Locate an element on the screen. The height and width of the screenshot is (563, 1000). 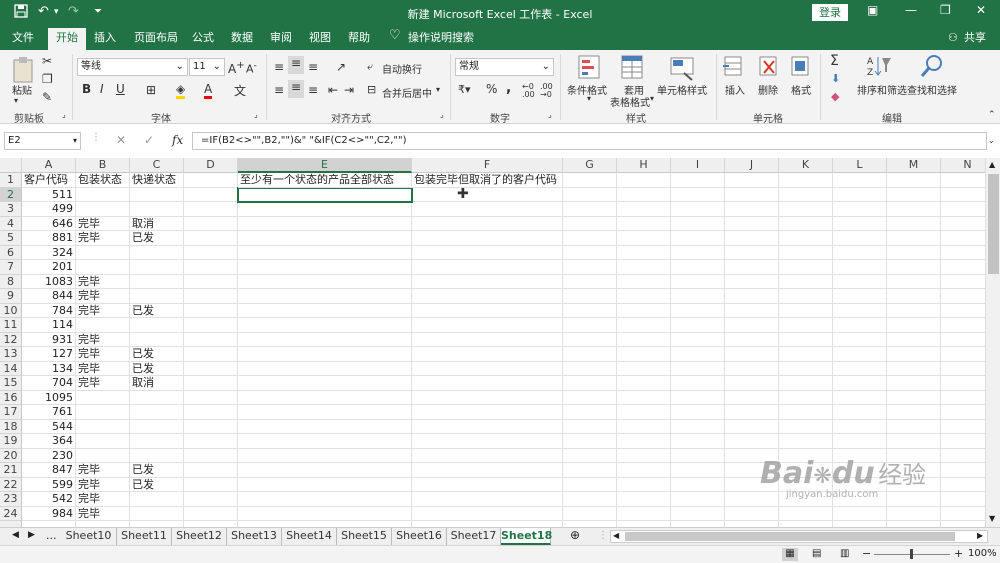
clear-icon: ◆ is located at coordinates (835, 96).